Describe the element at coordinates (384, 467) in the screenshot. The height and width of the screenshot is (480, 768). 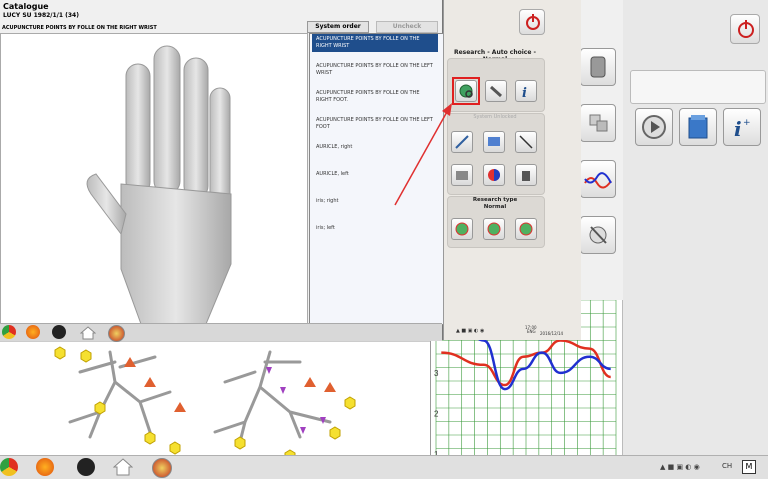
I see `taskbar-bottom: ▲ ■ ▣ ◐ ◉` at that location.